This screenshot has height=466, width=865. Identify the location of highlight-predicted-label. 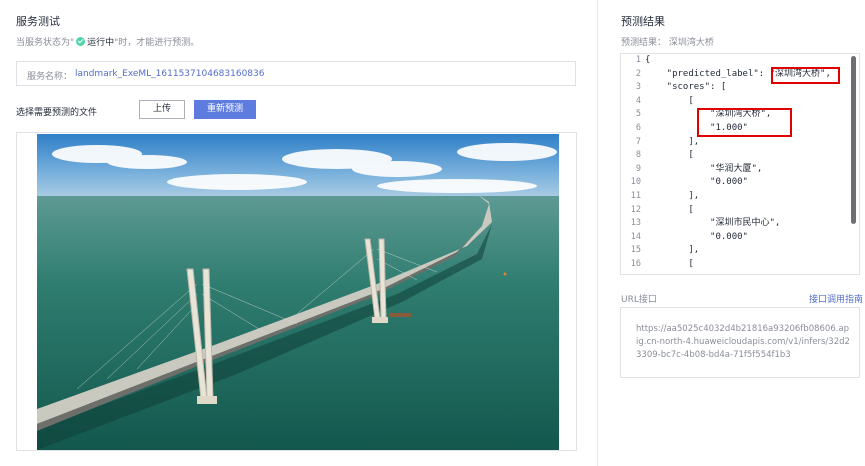
(805, 75).